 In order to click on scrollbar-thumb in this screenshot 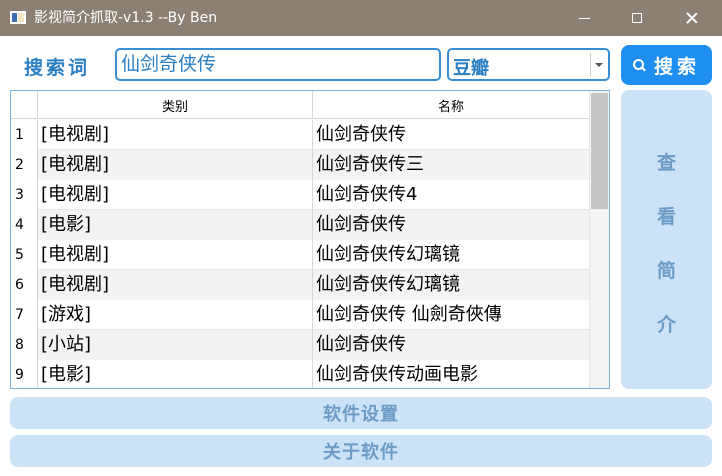, I will do `click(599, 151)`.